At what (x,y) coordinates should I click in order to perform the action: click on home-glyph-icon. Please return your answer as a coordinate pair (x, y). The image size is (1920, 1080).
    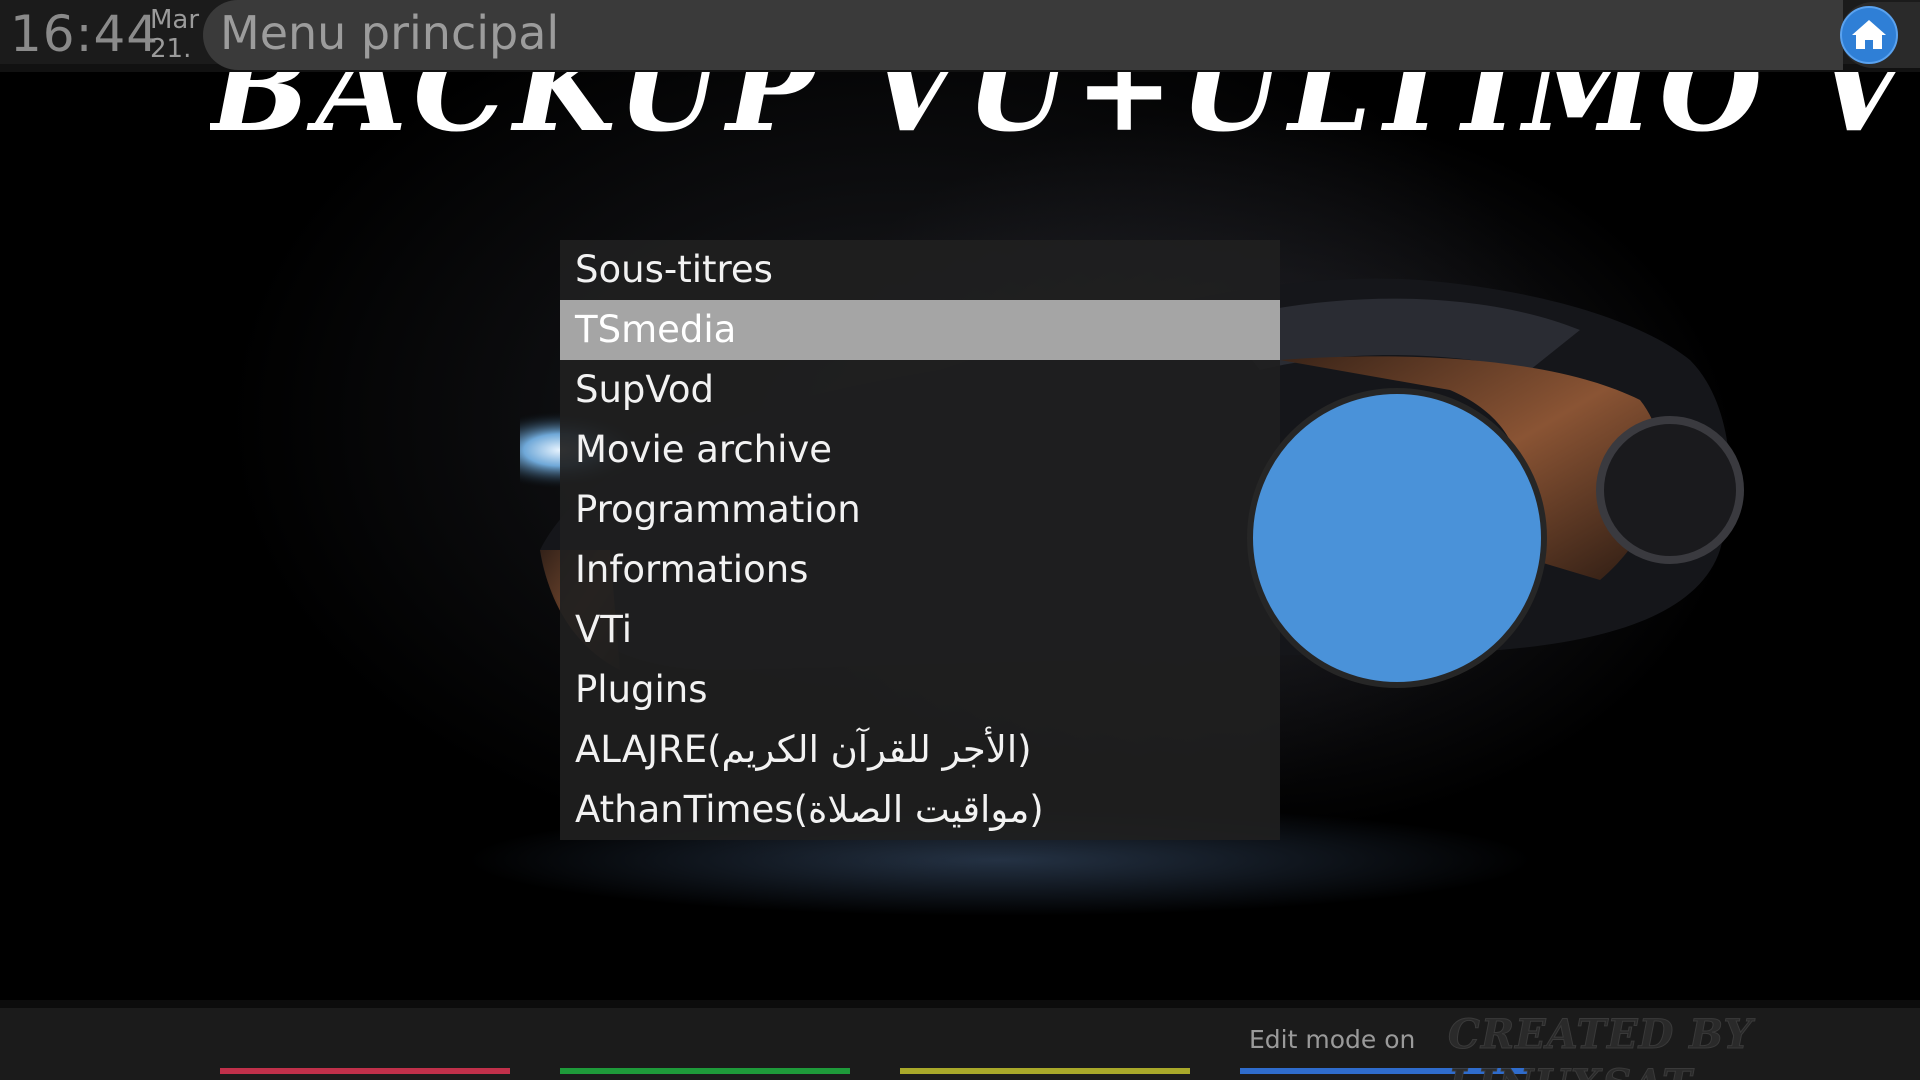
    Looking at the image, I should click on (1869, 34).